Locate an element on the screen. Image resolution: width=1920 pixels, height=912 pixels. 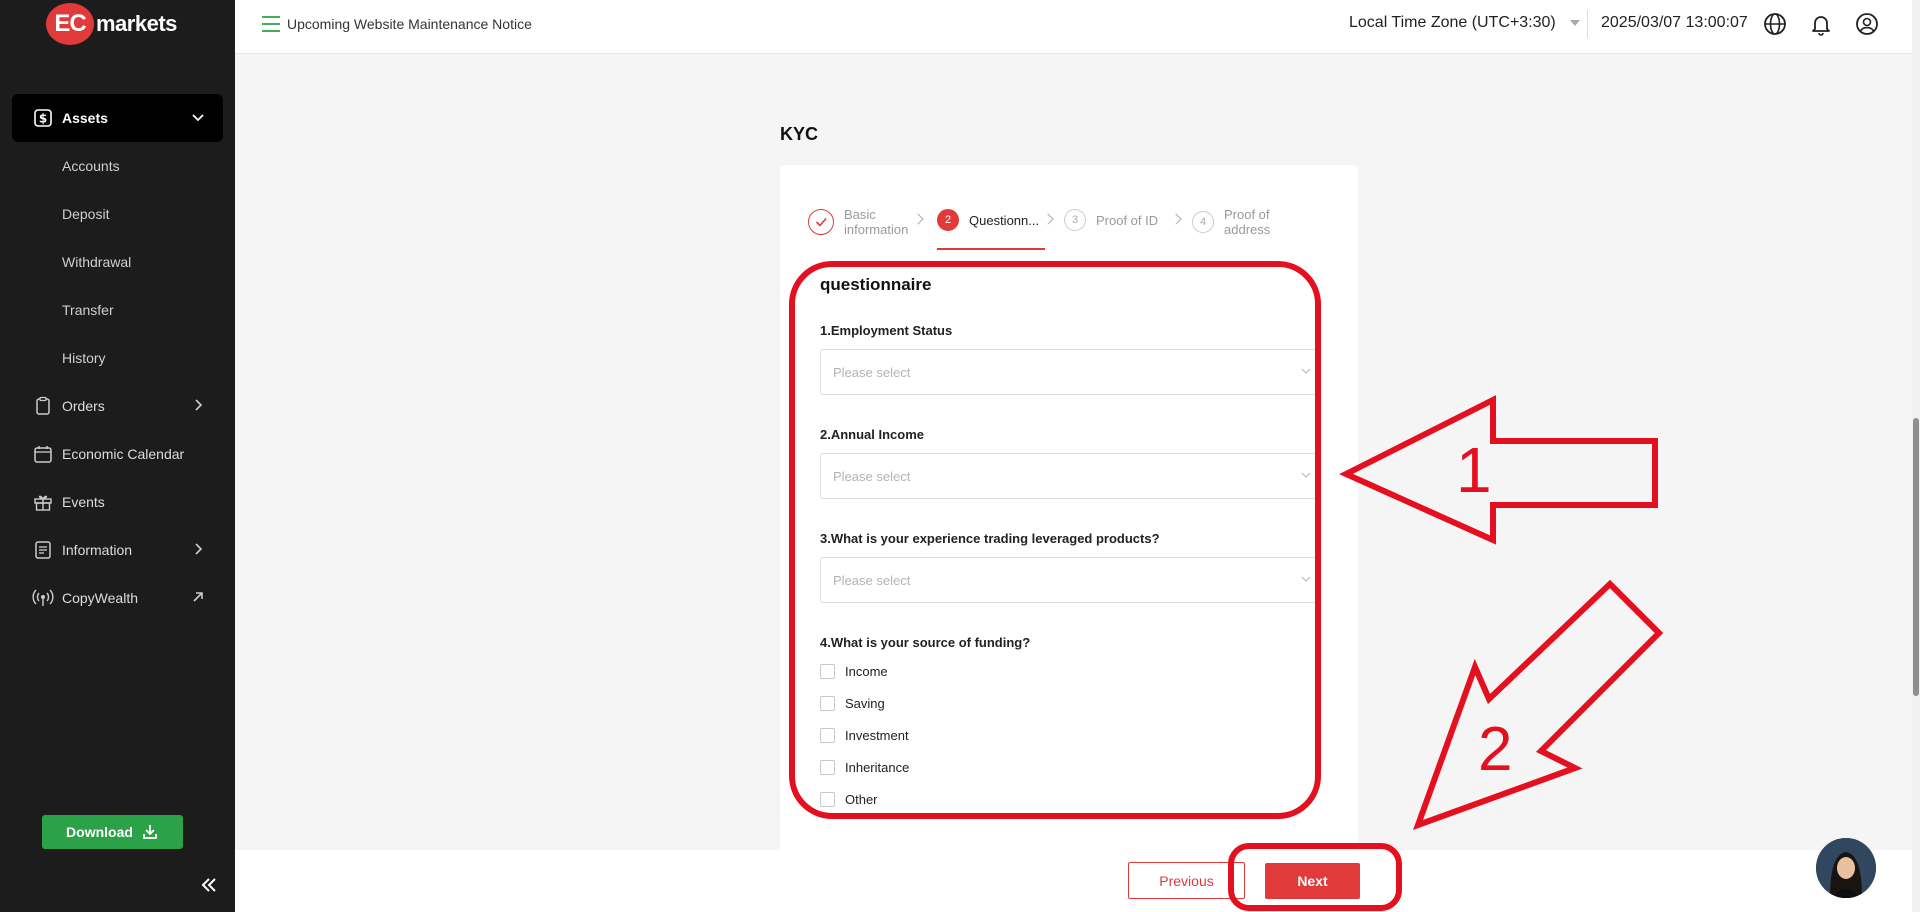
brand-logo: EC markets is located at coordinates (111, 24).